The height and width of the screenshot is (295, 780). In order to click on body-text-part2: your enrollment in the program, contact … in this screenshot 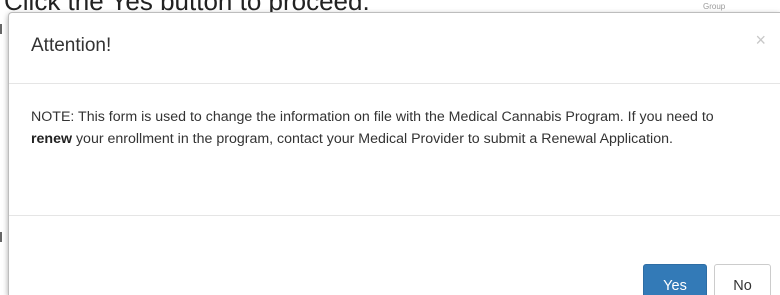, I will do `click(372, 139)`.